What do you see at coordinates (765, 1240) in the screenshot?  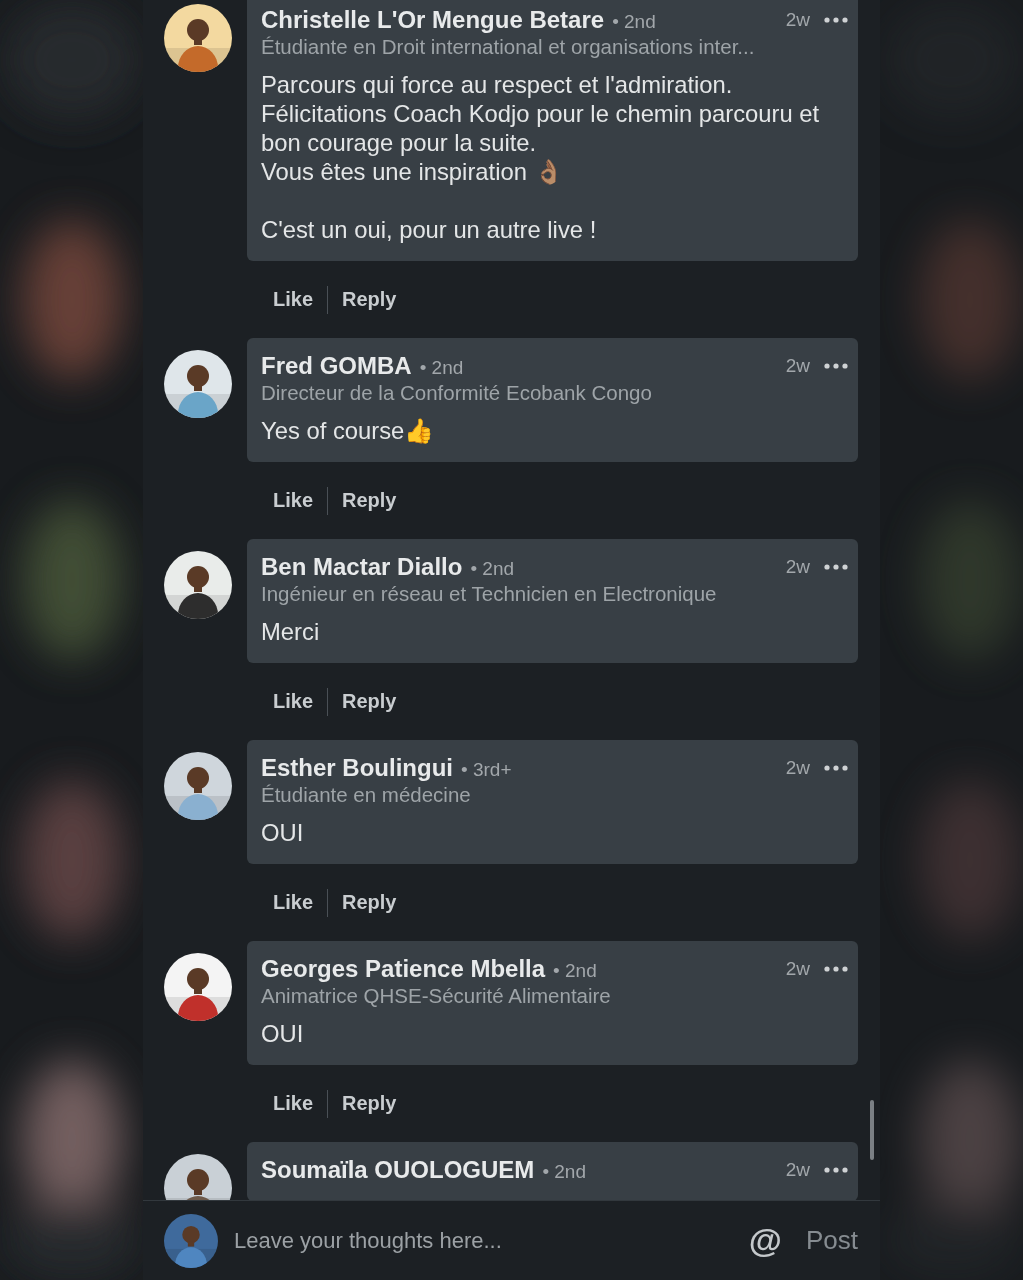 I see `mention-button: @` at bounding box center [765, 1240].